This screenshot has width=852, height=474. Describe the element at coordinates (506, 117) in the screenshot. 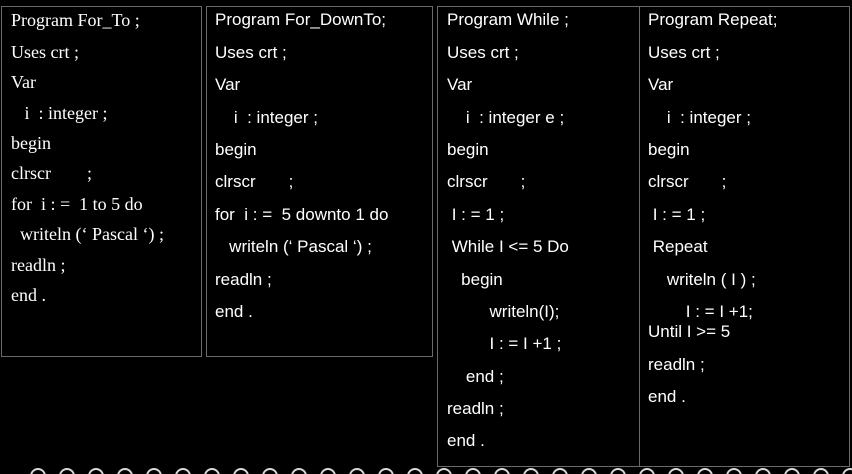

I see `code-line: i : integer e ;` at that location.